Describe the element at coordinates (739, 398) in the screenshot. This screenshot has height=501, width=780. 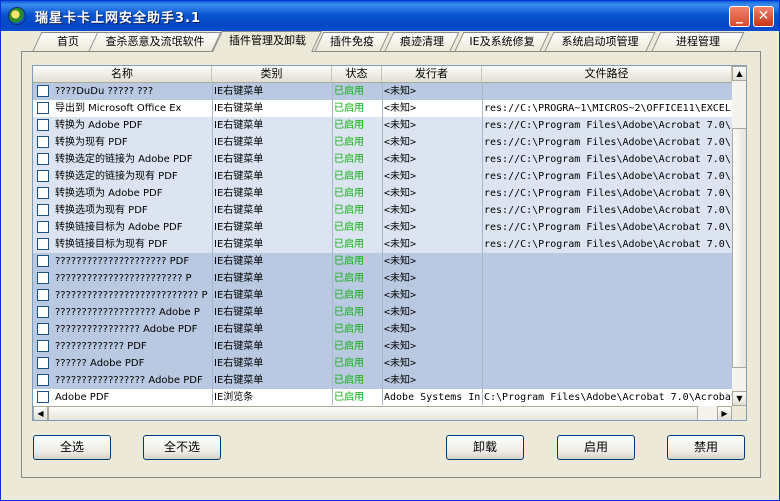
I see `scroll-down-icon: ▼` at that location.